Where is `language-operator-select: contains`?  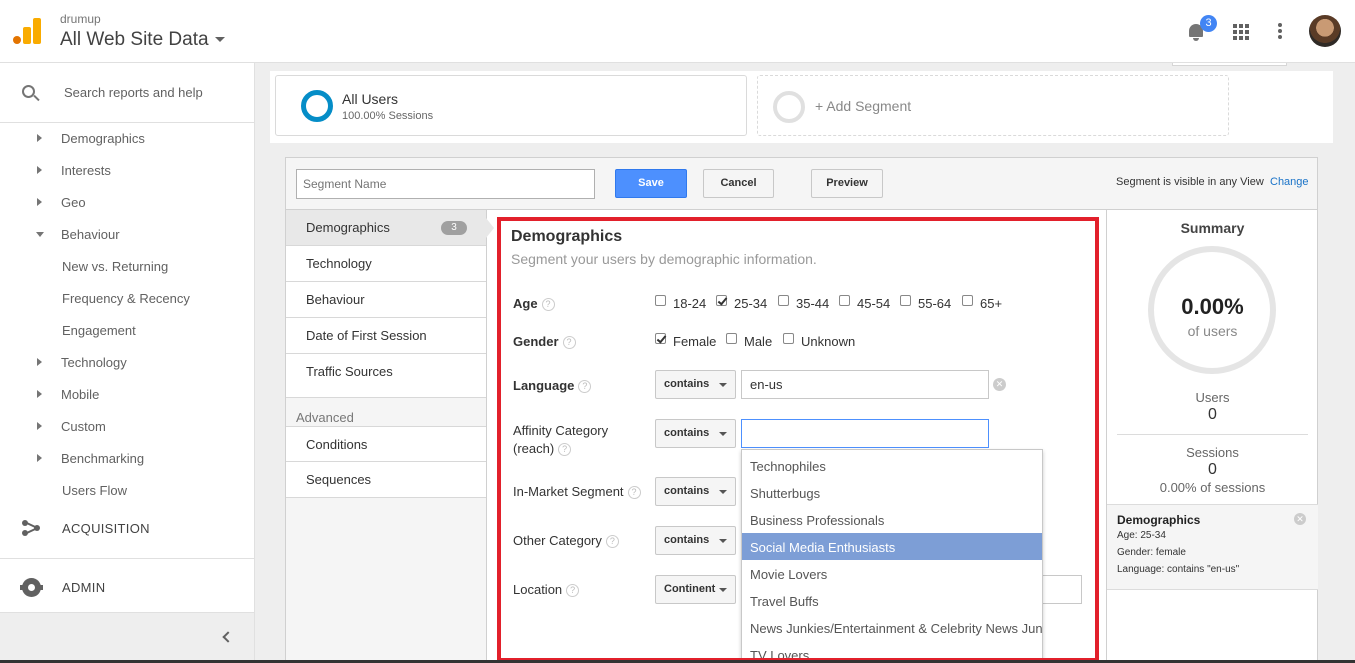
language-operator-select: contains is located at coordinates (695, 384).